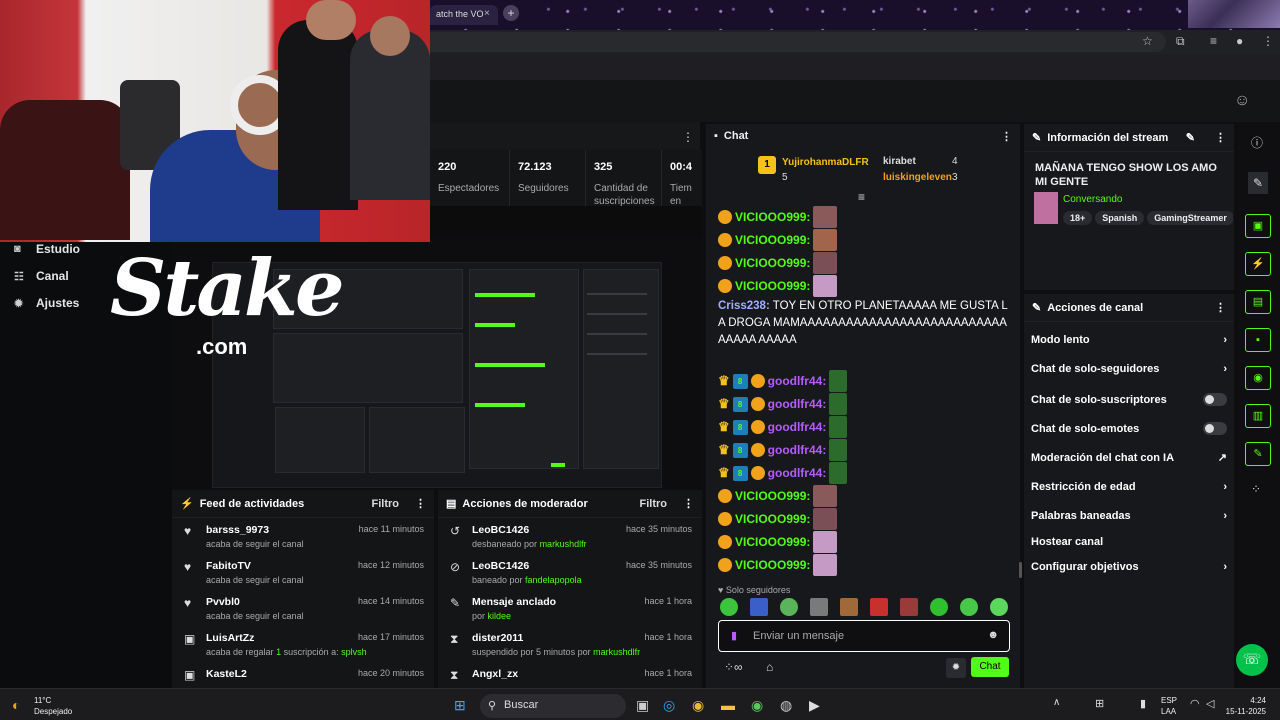 The width and height of the screenshot is (1280, 720). Describe the element at coordinates (47, 249) in the screenshot. I see `nav-studio: ◙ Estudio` at that location.